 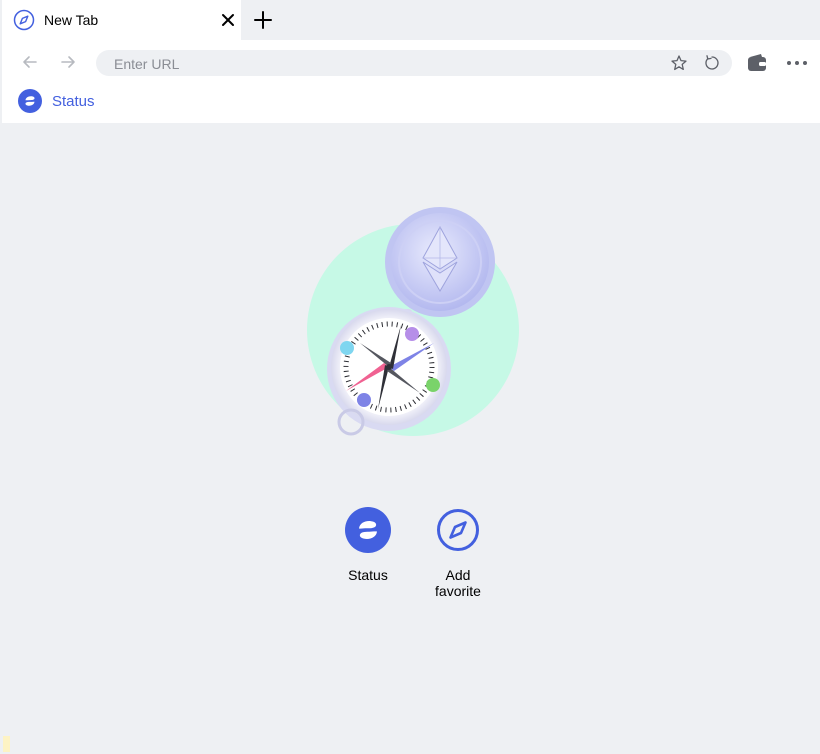 What do you see at coordinates (263, 20) in the screenshot?
I see `new-tab-button` at bounding box center [263, 20].